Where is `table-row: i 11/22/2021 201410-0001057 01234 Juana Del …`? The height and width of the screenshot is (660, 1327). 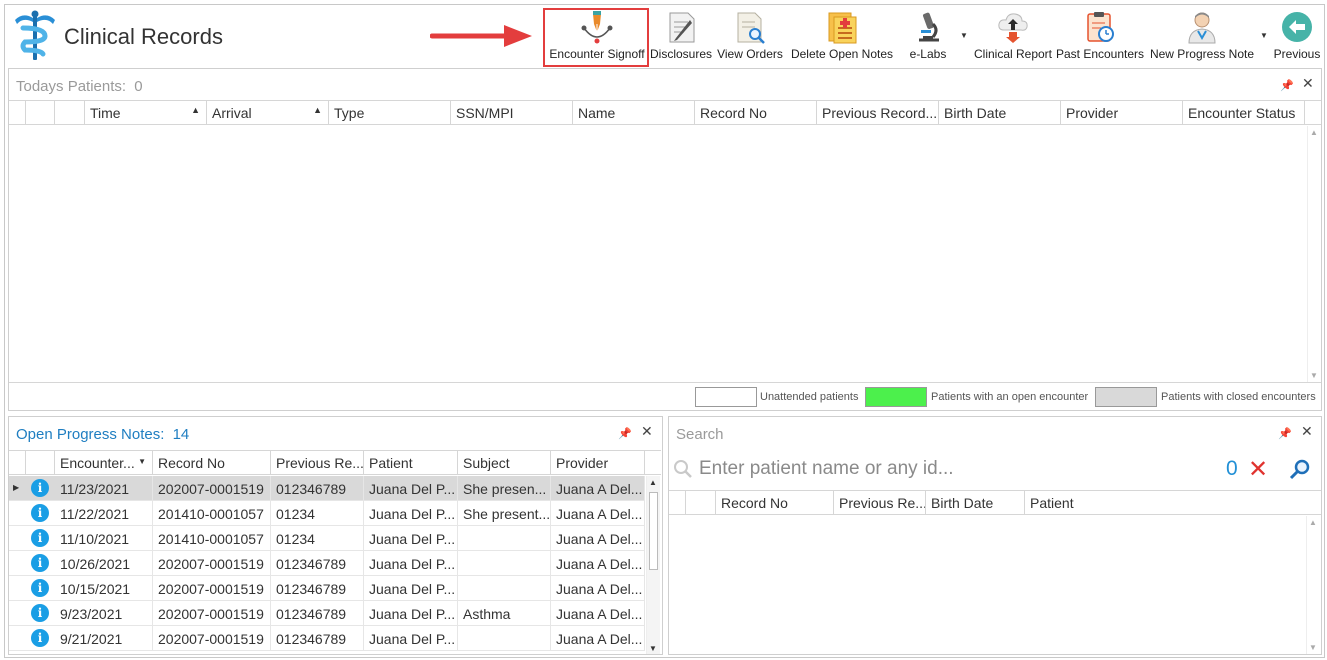 table-row: i 11/22/2021 201410-0001057 01234 Juana Del … is located at coordinates (327, 513).